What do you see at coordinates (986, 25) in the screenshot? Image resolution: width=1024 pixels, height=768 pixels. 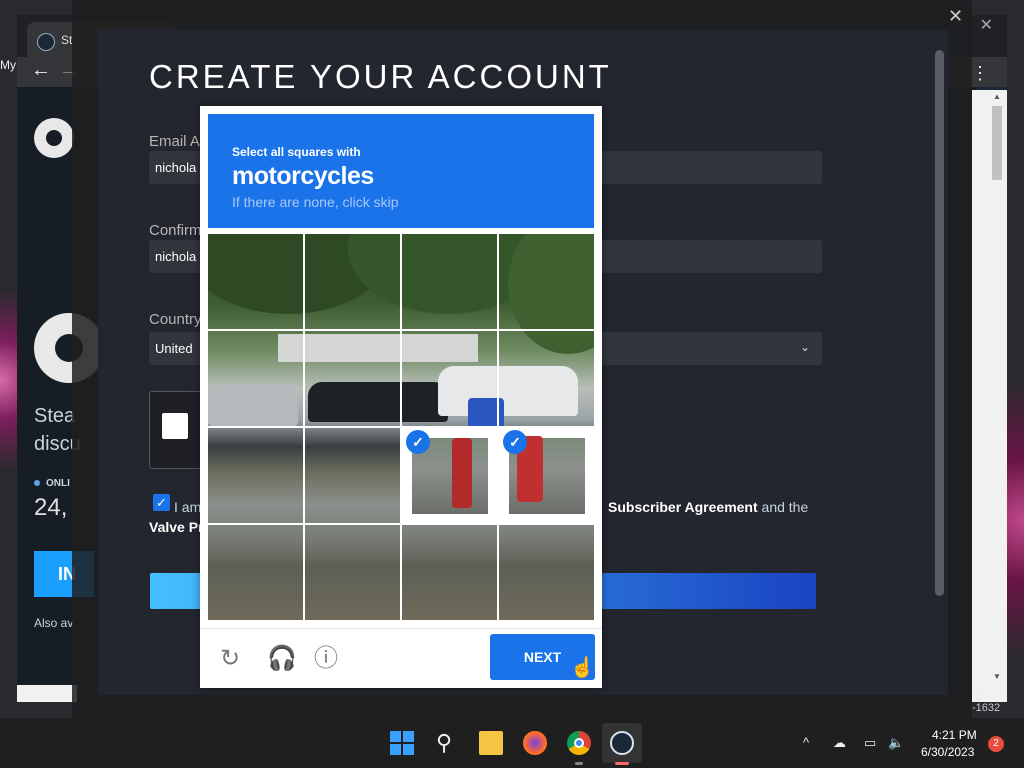 I see `window-close-icon: ✕` at bounding box center [986, 25].